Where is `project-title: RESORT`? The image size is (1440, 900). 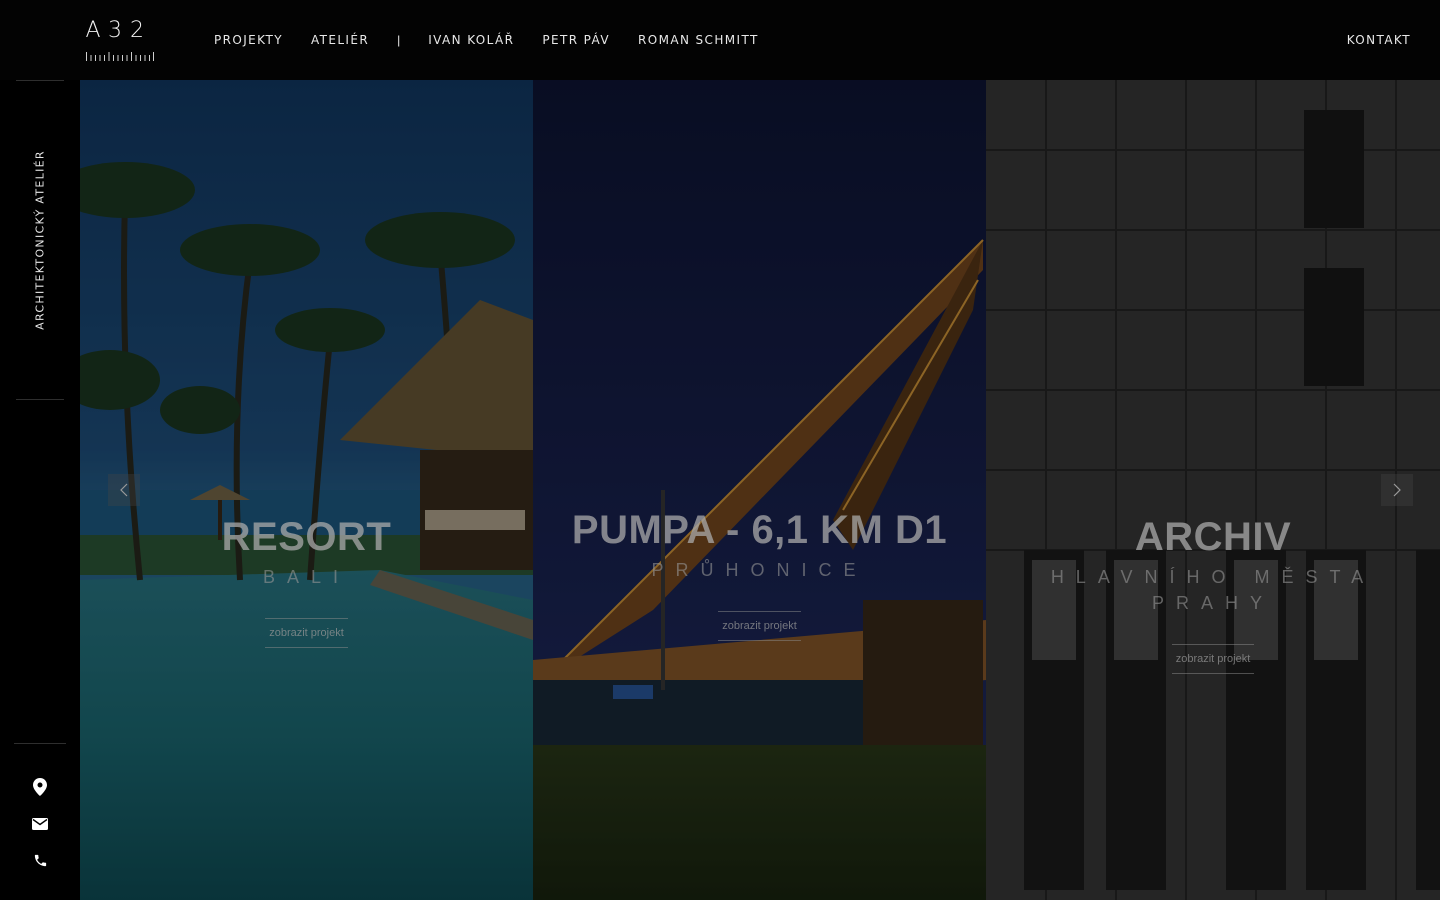
project-title: RESORT is located at coordinates (306, 537).